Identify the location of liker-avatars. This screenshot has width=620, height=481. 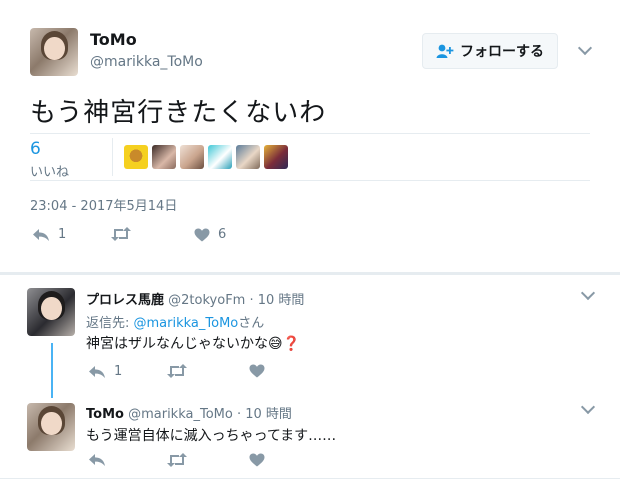
(206, 157).